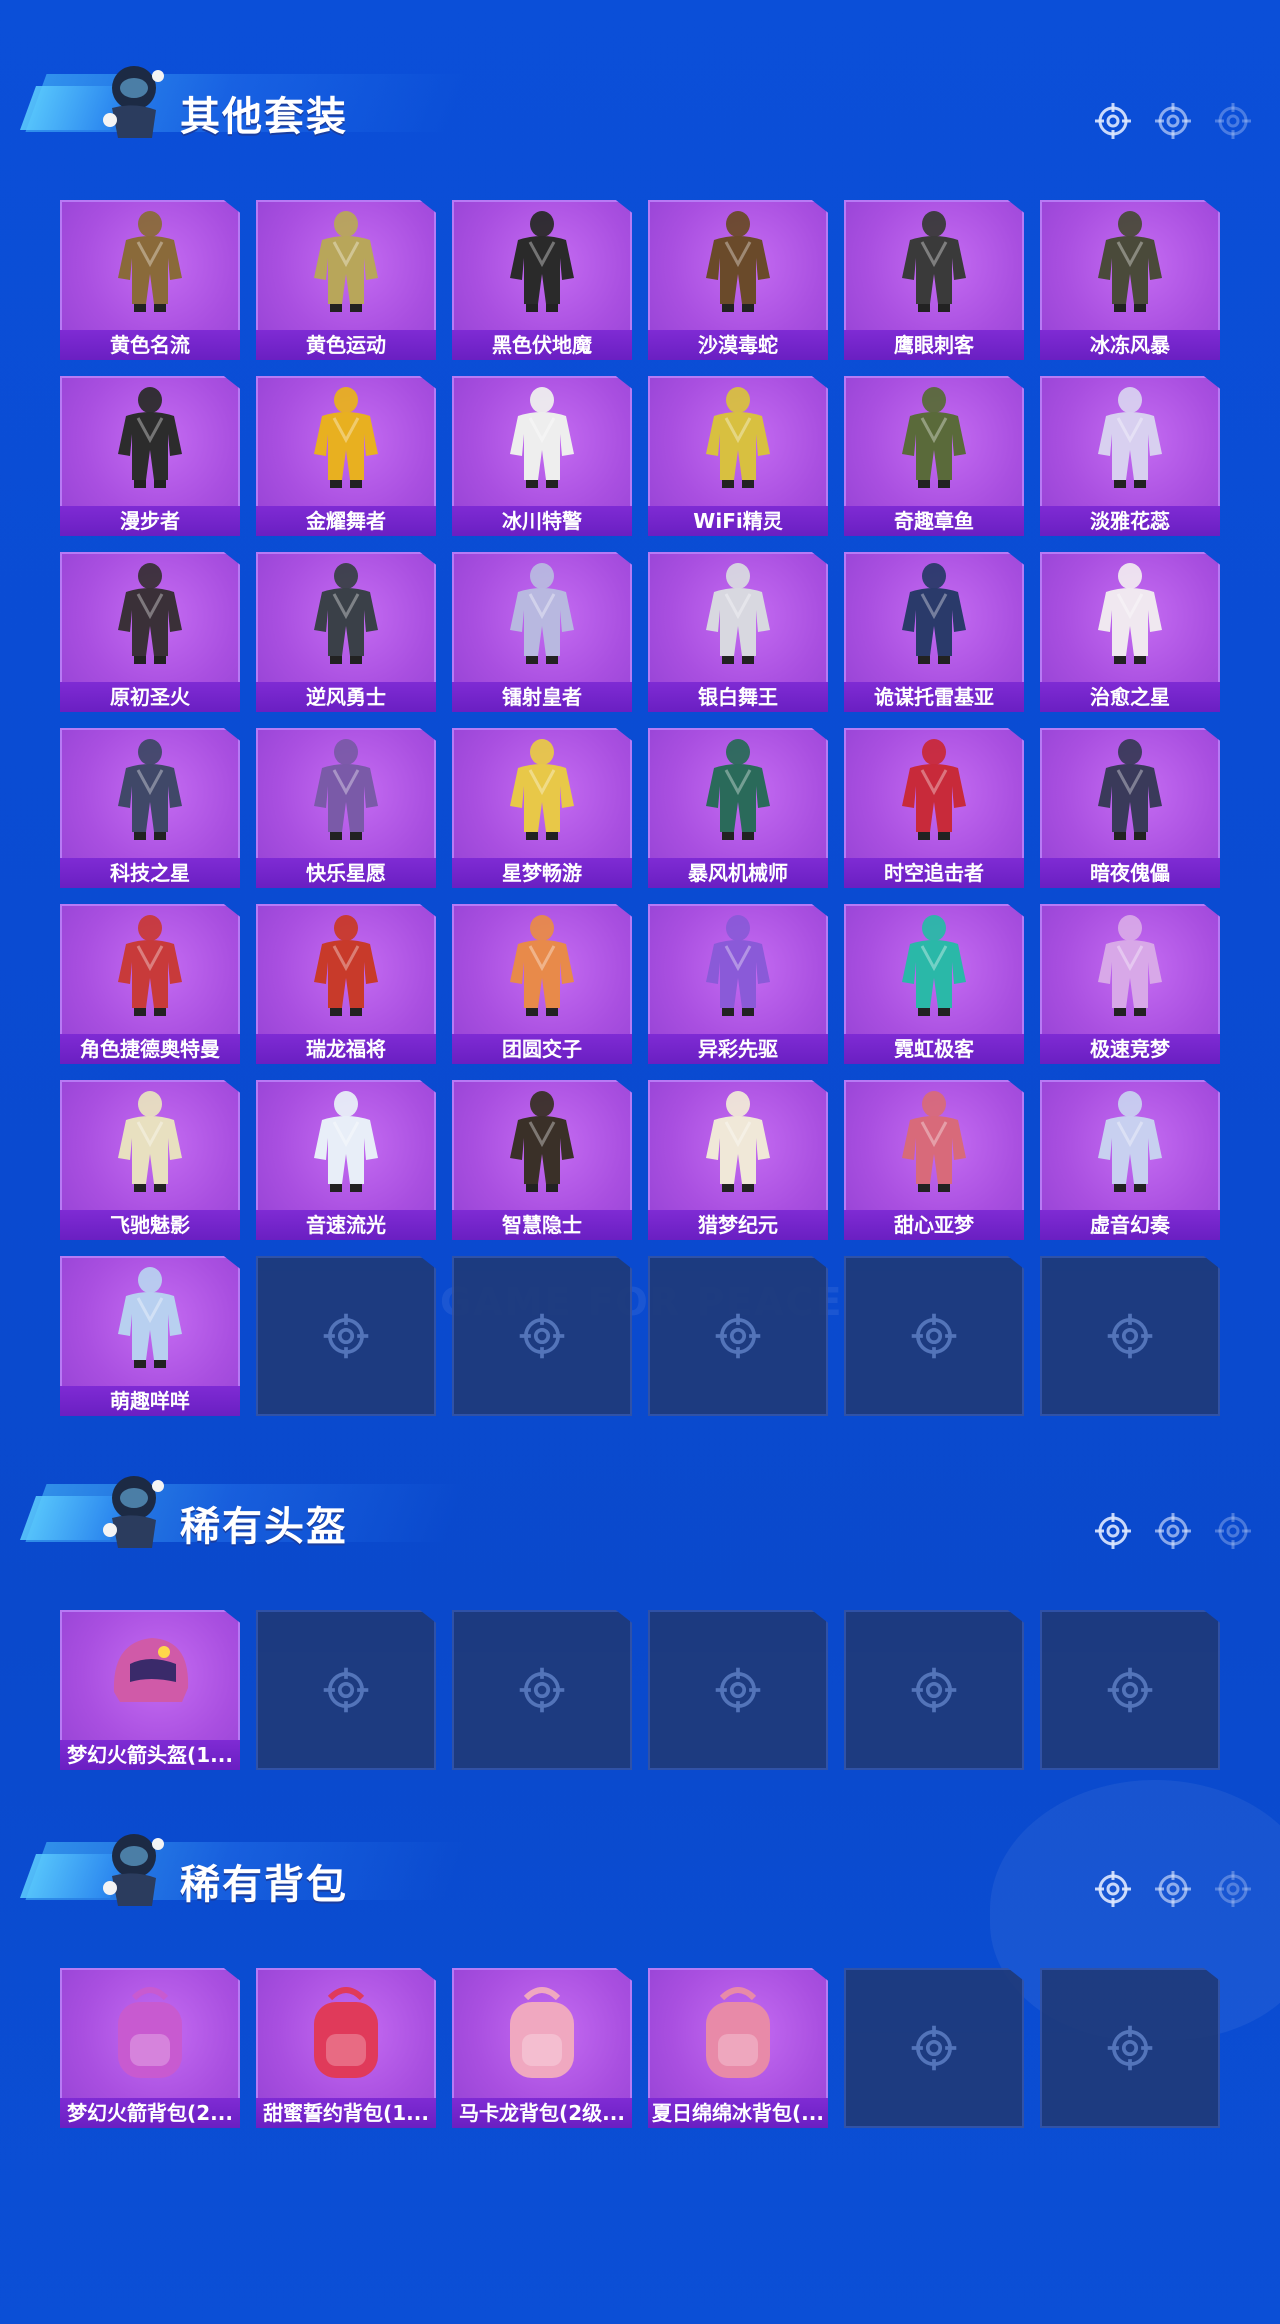 Image resolution: width=1280 pixels, height=2324 pixels. Describe the element at coordinates (542, 521) in the screenshot. I see `item-label: 冰川特警` at that location.